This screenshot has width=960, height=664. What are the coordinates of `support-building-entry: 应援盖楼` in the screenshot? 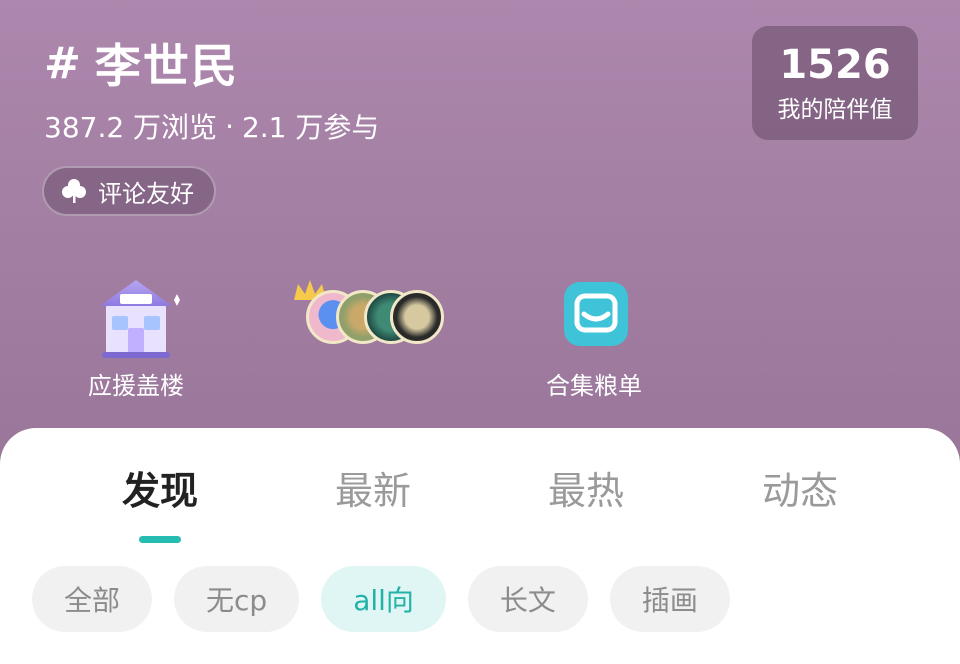 It's located at (136, 335).